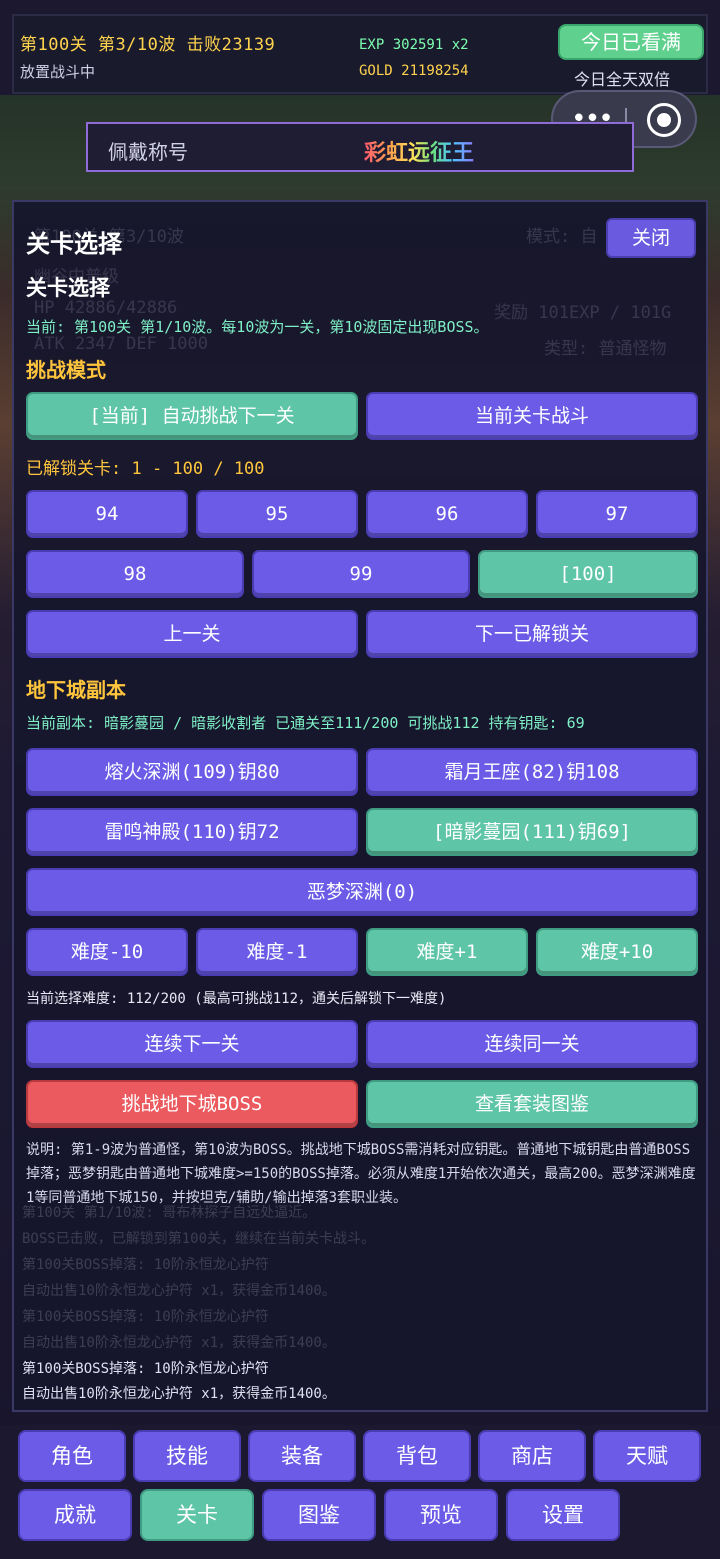  I want to click on gold-readout: GOLD 21198254, so click(414, 71).